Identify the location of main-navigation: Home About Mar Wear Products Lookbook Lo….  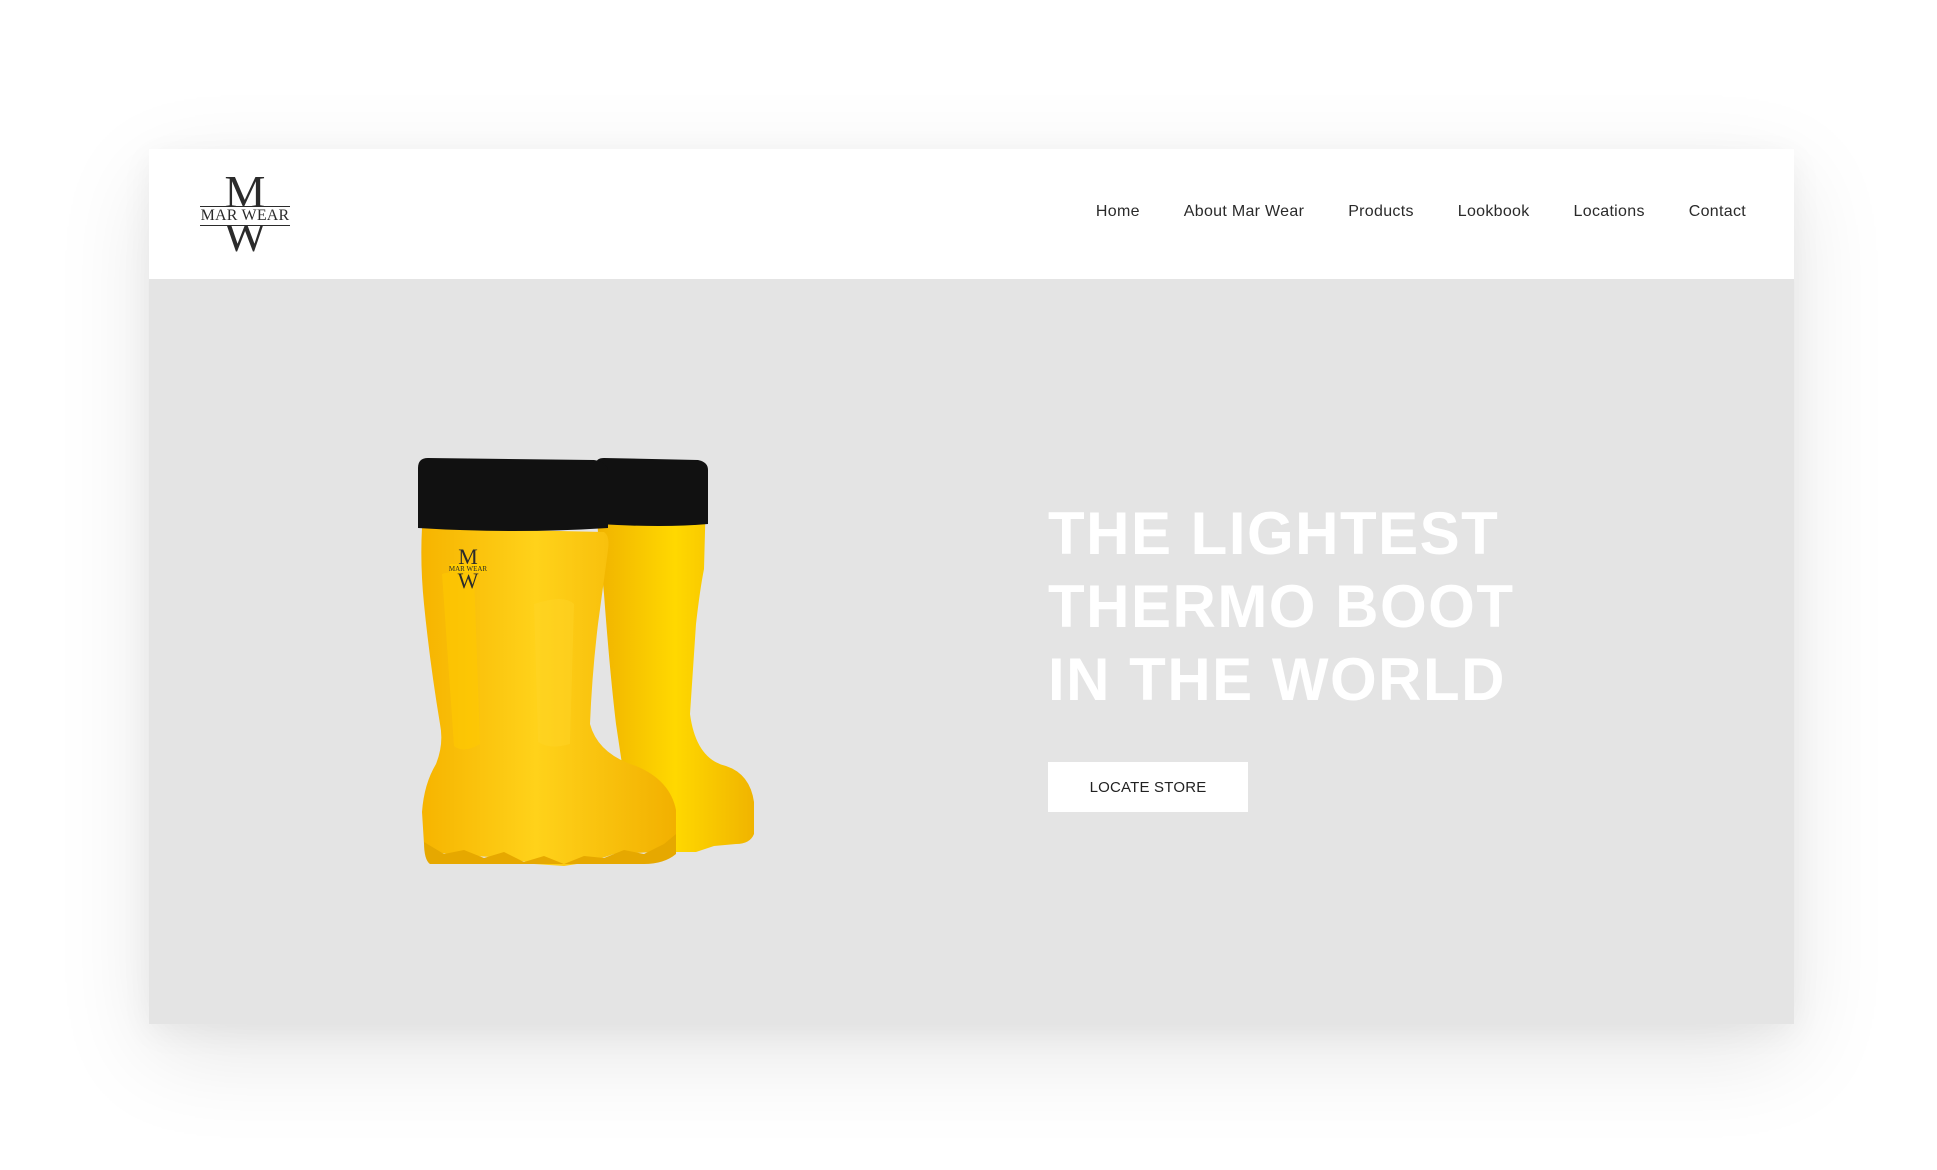
(1399, 212).